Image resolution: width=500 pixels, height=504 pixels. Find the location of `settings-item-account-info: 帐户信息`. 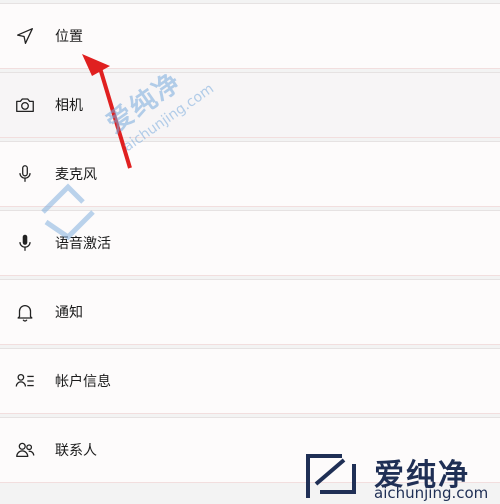

settings-item-account-info: 帐户信息 is located at coordinates (250, 381).